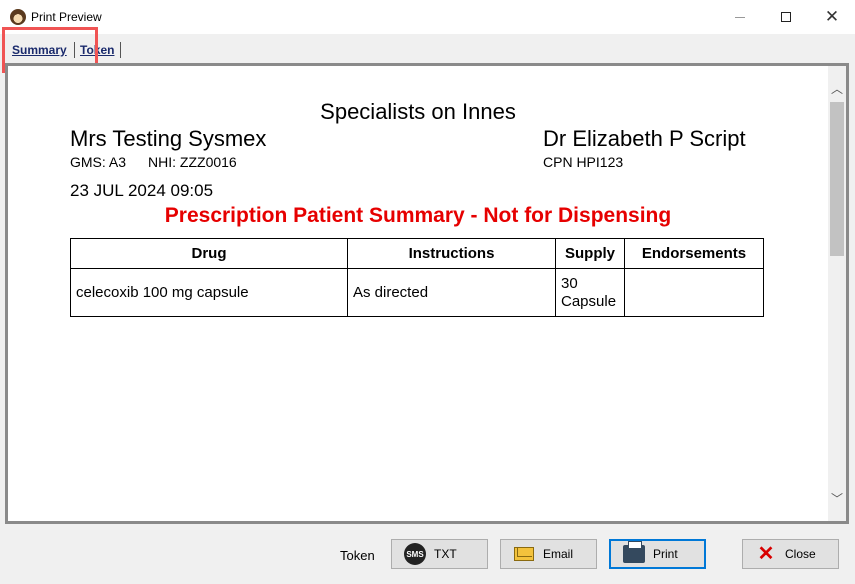  I want to click on vertical-scrollbar: ︿ ﹀, so click(837, 293).